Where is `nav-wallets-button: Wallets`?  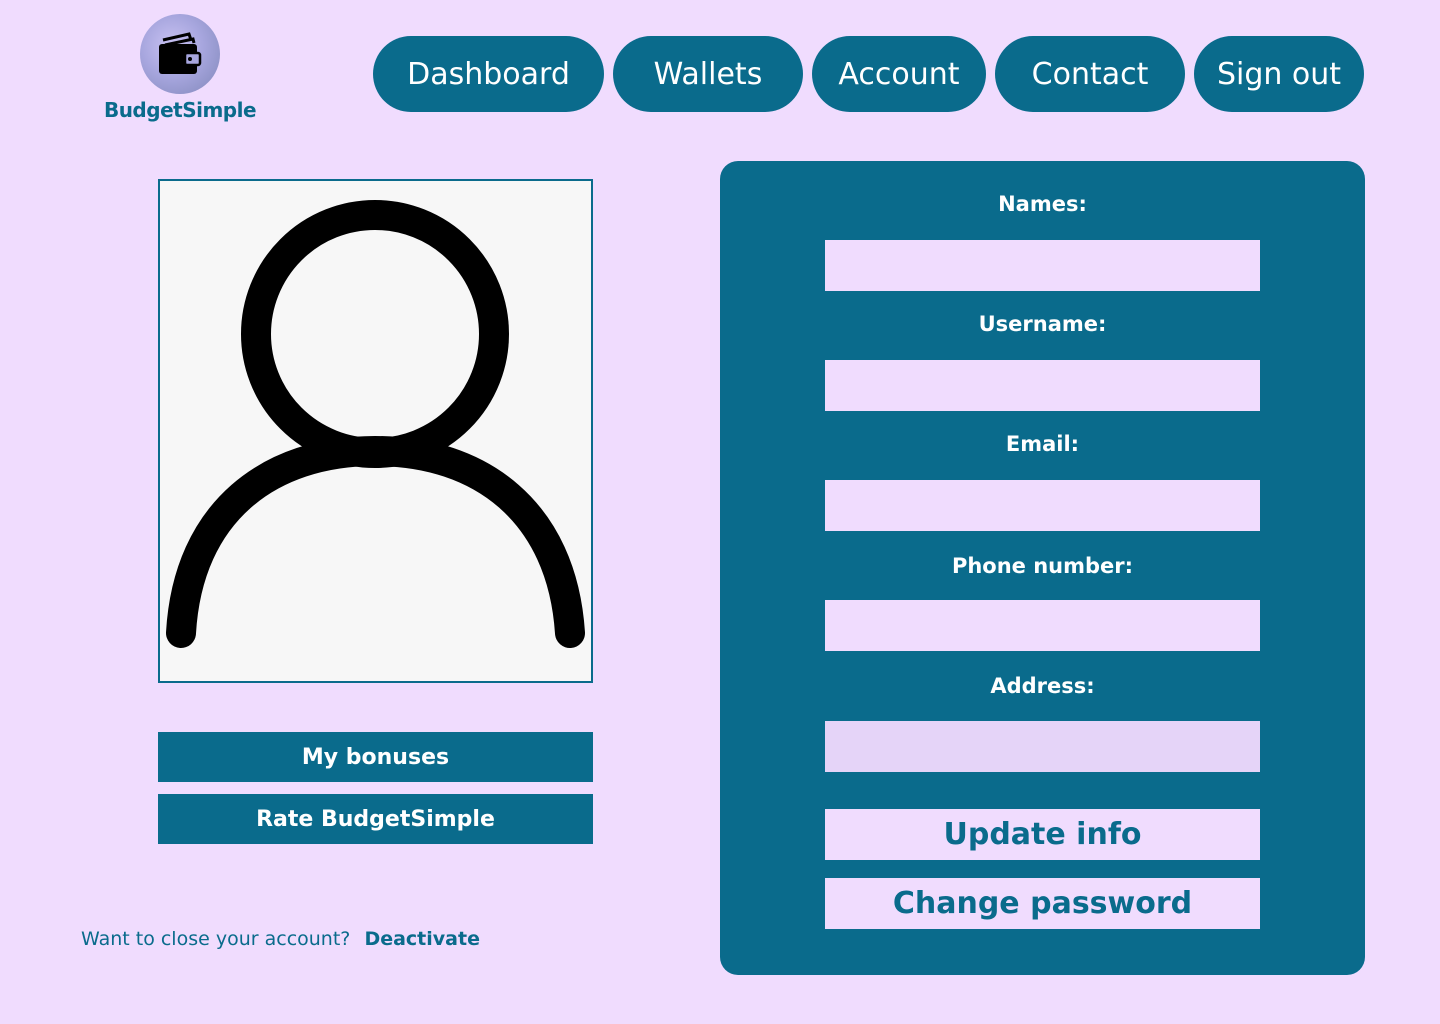 nav-wallets-button: Wallets is located at coordinates (708, 74).